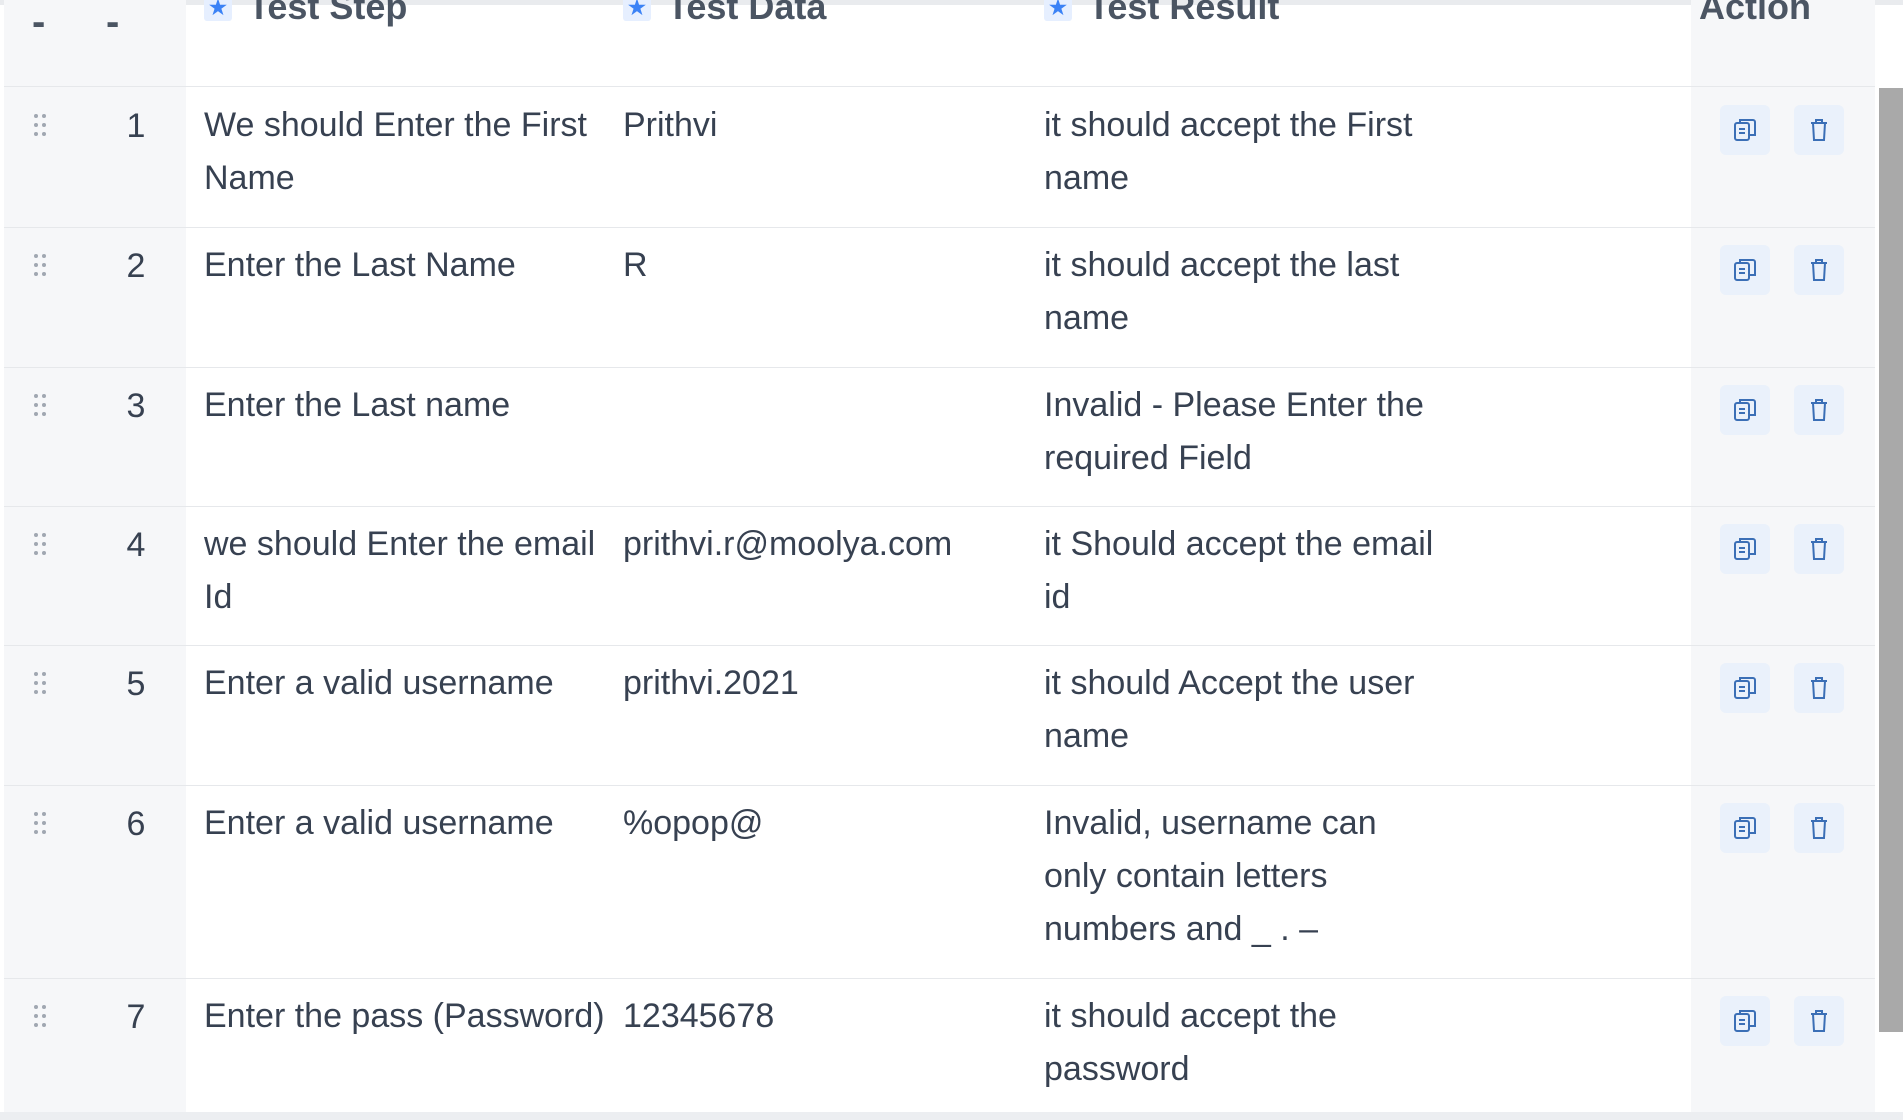 The height and width of the screenshot is (1120, 1903). I want to click on header-test-data: ★ Test Data, so click(724, 14).